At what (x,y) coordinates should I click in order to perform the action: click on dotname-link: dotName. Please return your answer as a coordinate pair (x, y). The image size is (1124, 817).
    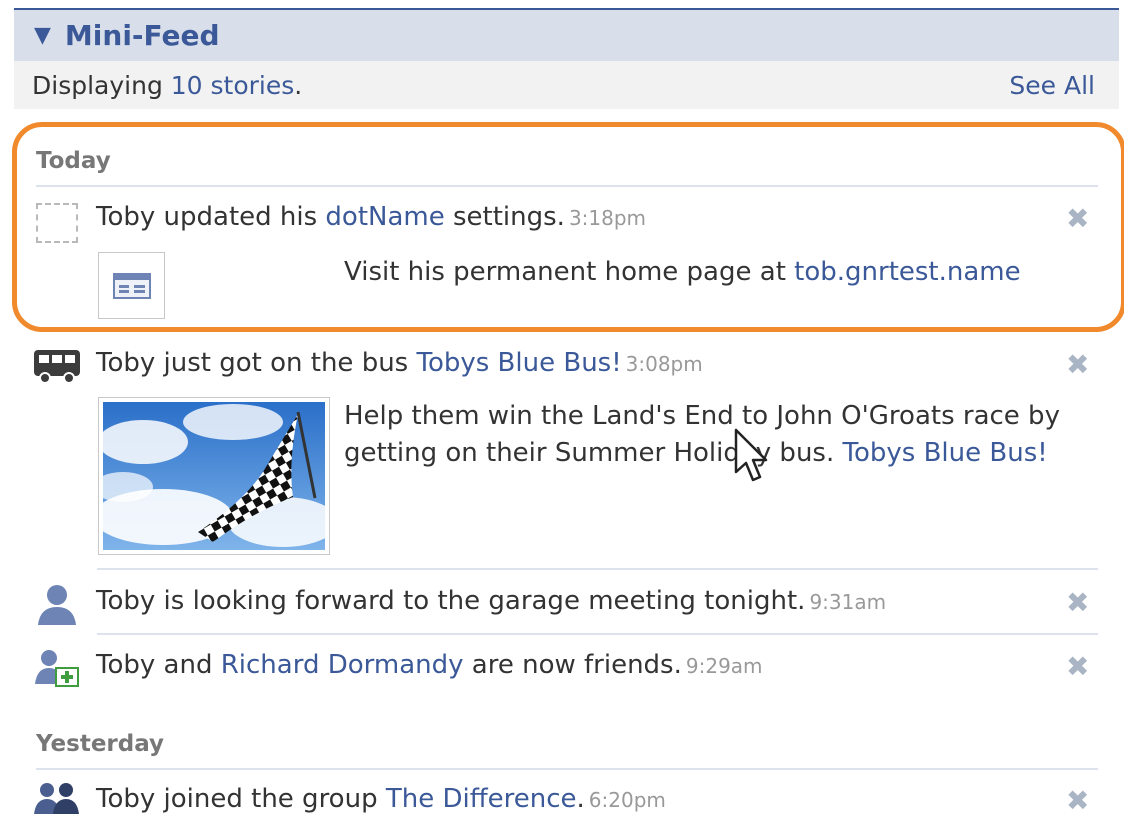
    Looking at the image, I should click on (384, 217).